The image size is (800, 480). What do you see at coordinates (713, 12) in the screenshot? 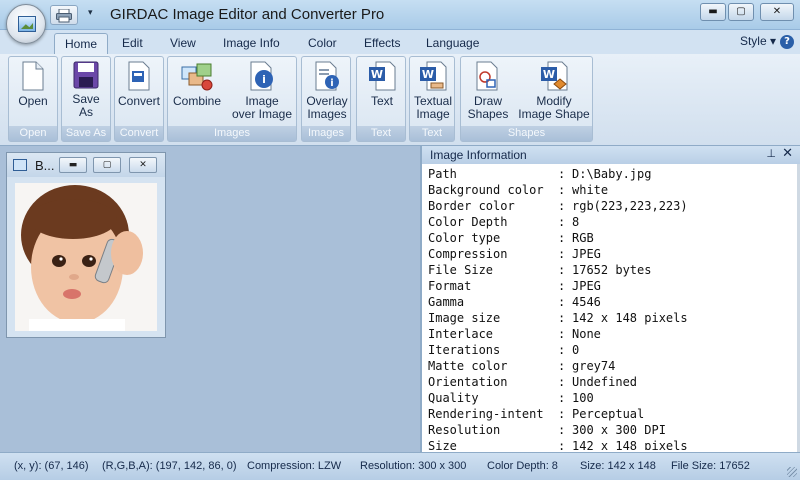
I see `minimize-button: ▬` at bounding box center [713, 12].